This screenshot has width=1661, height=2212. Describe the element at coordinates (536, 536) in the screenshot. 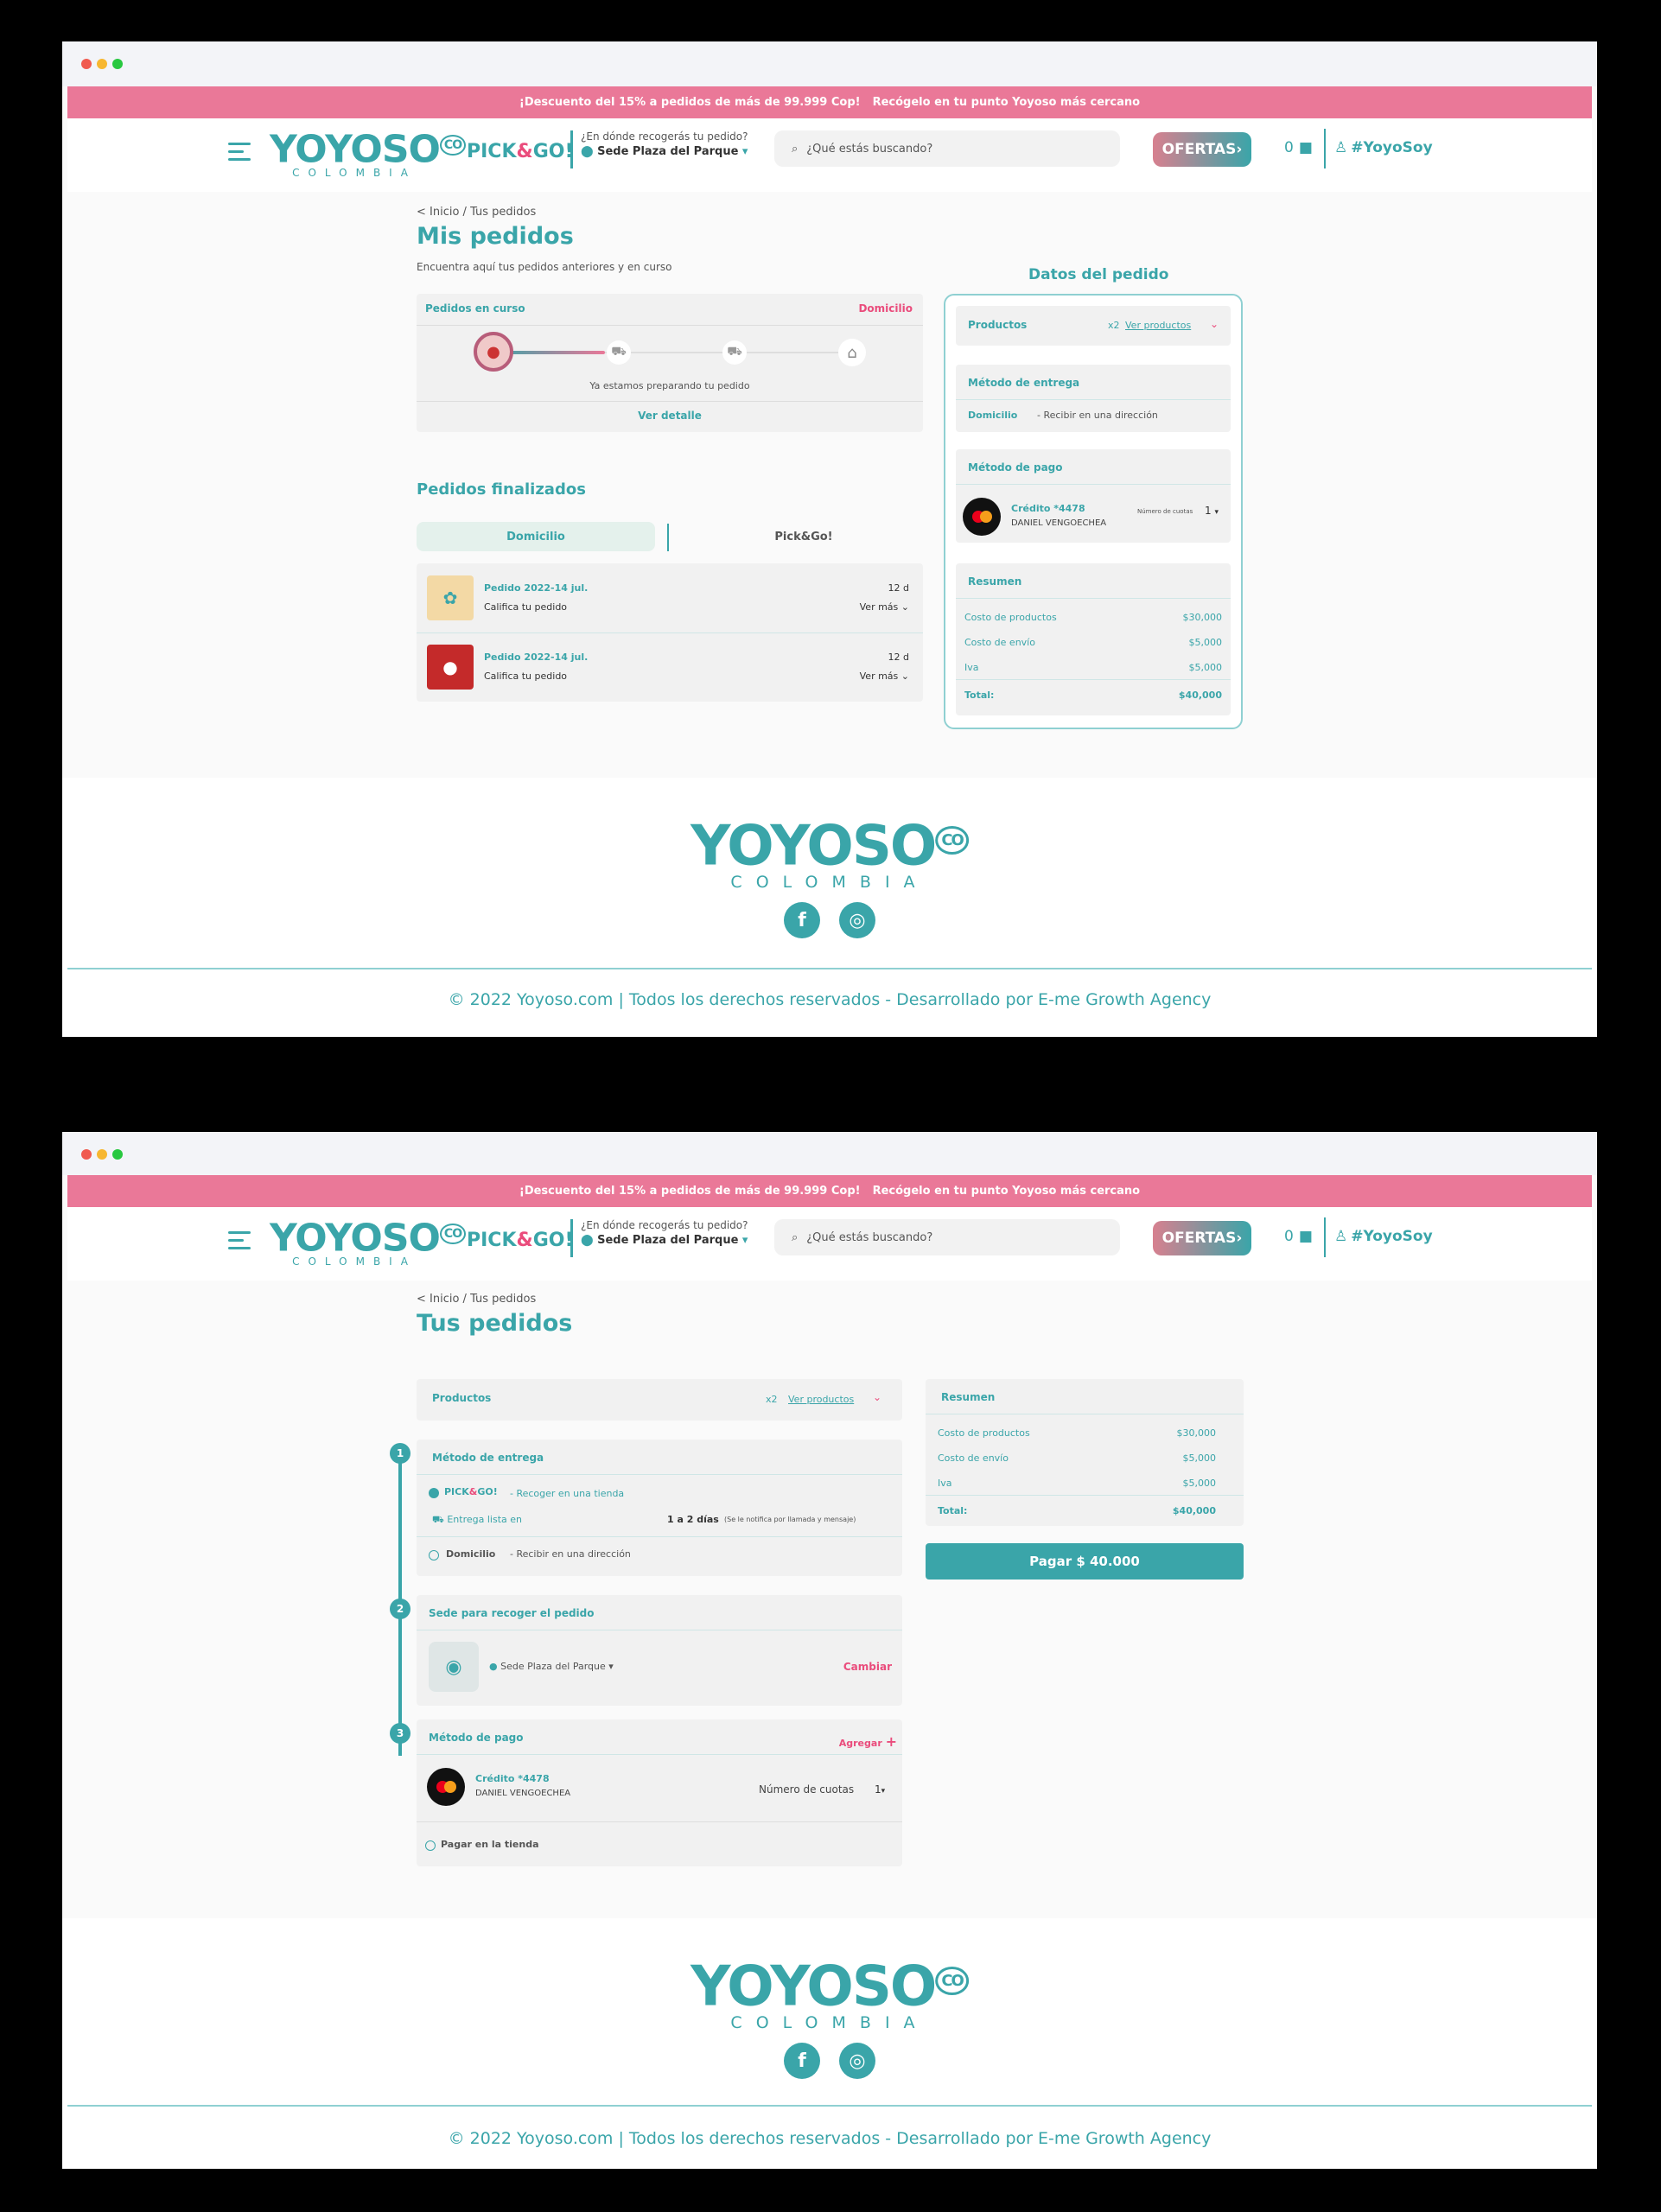

I see `tab-domicilio: Domicilio` at that location.